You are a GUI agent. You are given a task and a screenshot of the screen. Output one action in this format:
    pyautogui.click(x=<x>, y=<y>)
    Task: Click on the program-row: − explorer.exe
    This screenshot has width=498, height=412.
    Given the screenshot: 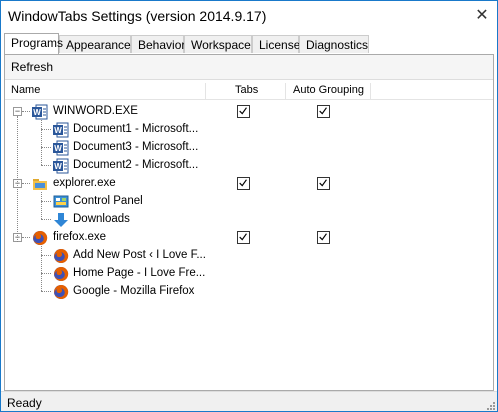 What is the action you would take?
    pyautogui.click(x=249, y=183)
    